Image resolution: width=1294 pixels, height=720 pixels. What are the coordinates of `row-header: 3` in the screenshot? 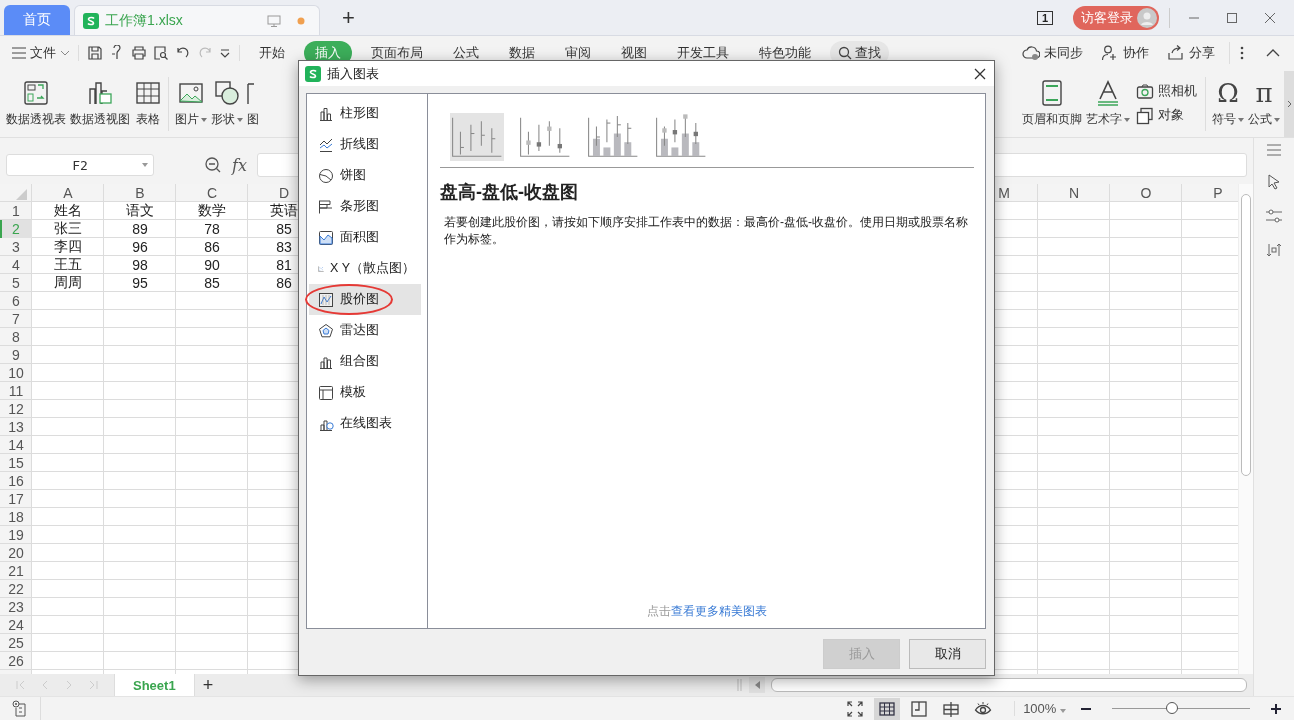 It's located at (16, 247).